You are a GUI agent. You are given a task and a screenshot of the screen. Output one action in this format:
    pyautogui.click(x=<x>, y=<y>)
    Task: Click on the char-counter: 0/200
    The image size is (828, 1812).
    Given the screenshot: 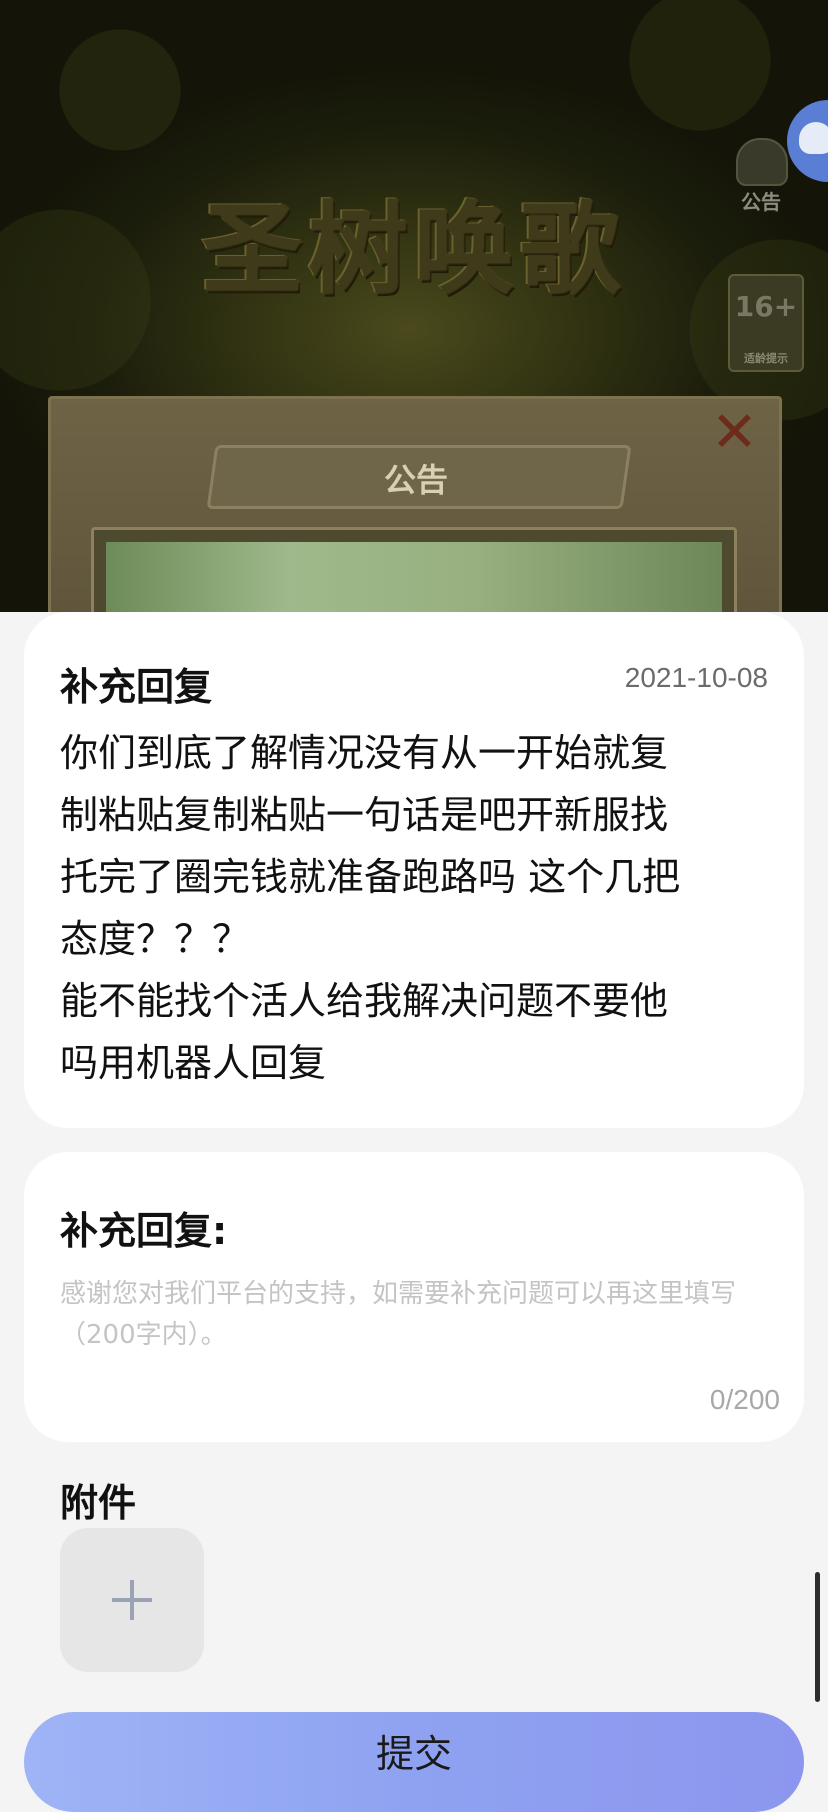 What is the action you would take?
    pyautogui.click(x=744, y=1399)
    